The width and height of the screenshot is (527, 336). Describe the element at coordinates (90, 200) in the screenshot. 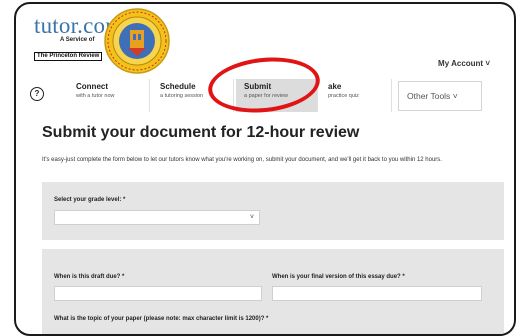

I see `grade-label: Select your grade level: *` at that location.